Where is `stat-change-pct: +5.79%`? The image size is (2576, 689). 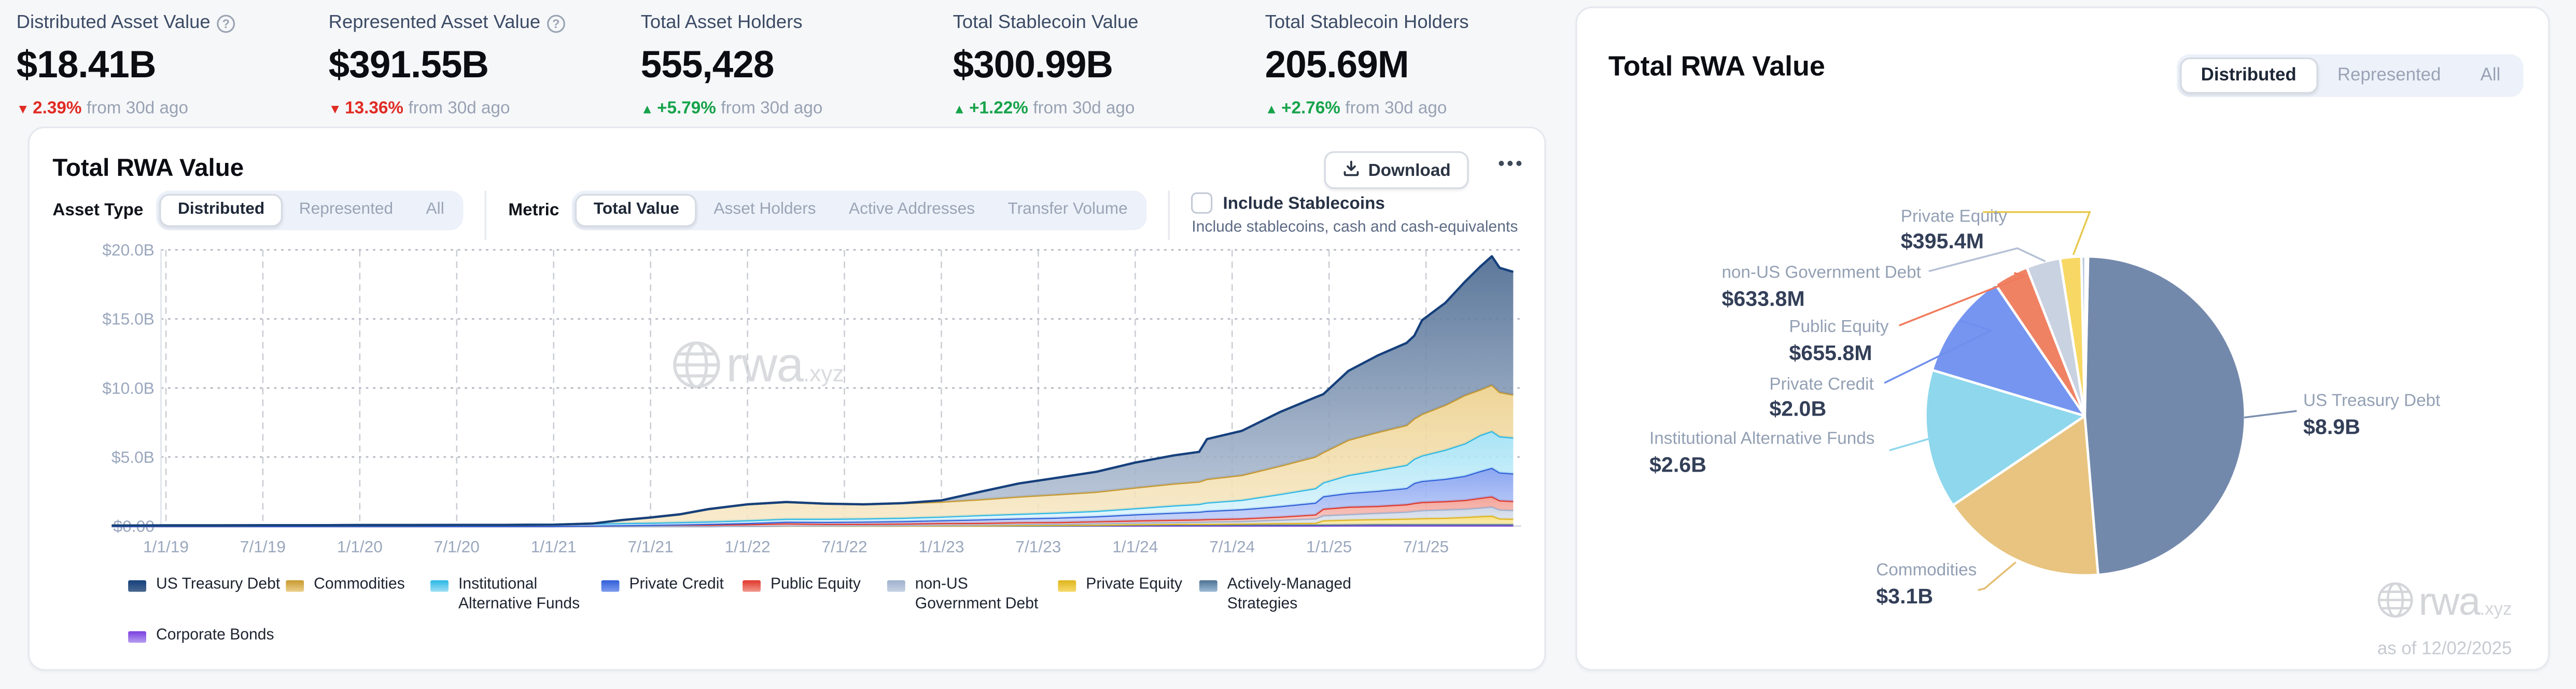
stat-change-pct: +5.79% is located at coordinates (686, 109).